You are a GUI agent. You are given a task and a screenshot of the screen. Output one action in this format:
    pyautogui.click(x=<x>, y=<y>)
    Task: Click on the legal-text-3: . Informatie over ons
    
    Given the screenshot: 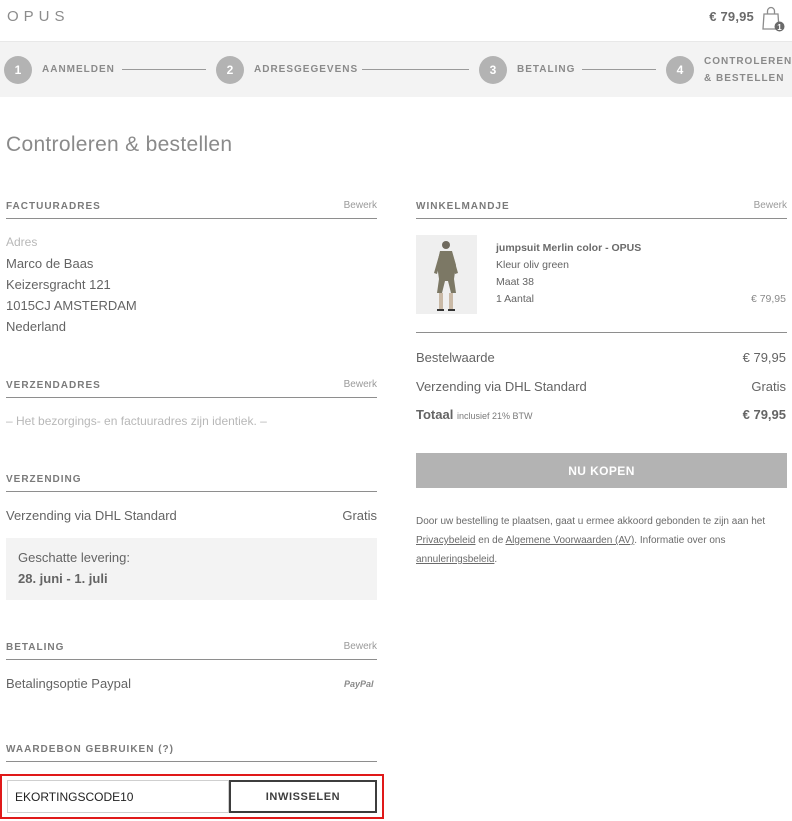 What is the action you would take?
    pyautogui.click(x=680, y=540)
    